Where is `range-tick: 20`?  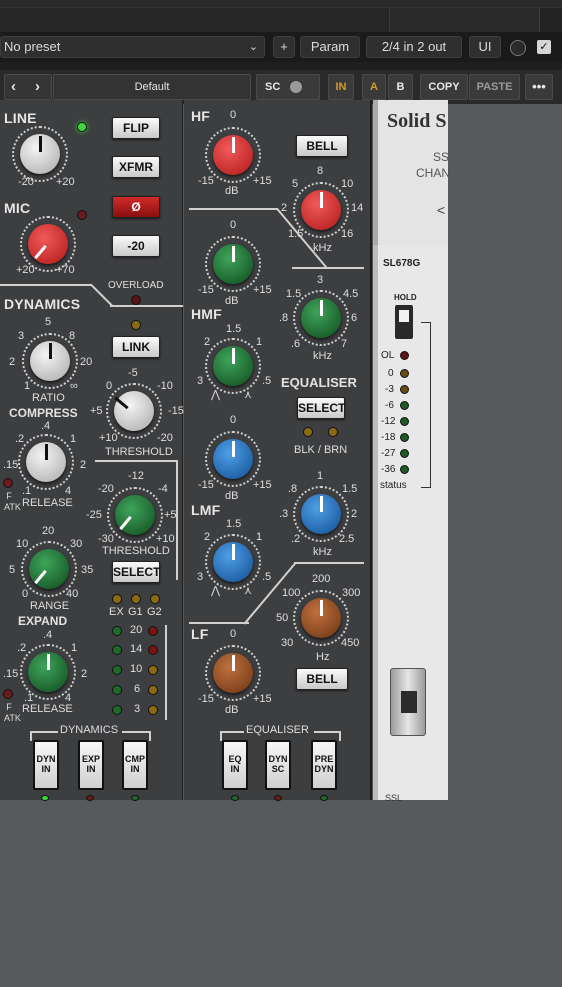
range-tick: 20 is located at coordinates (48, 531).